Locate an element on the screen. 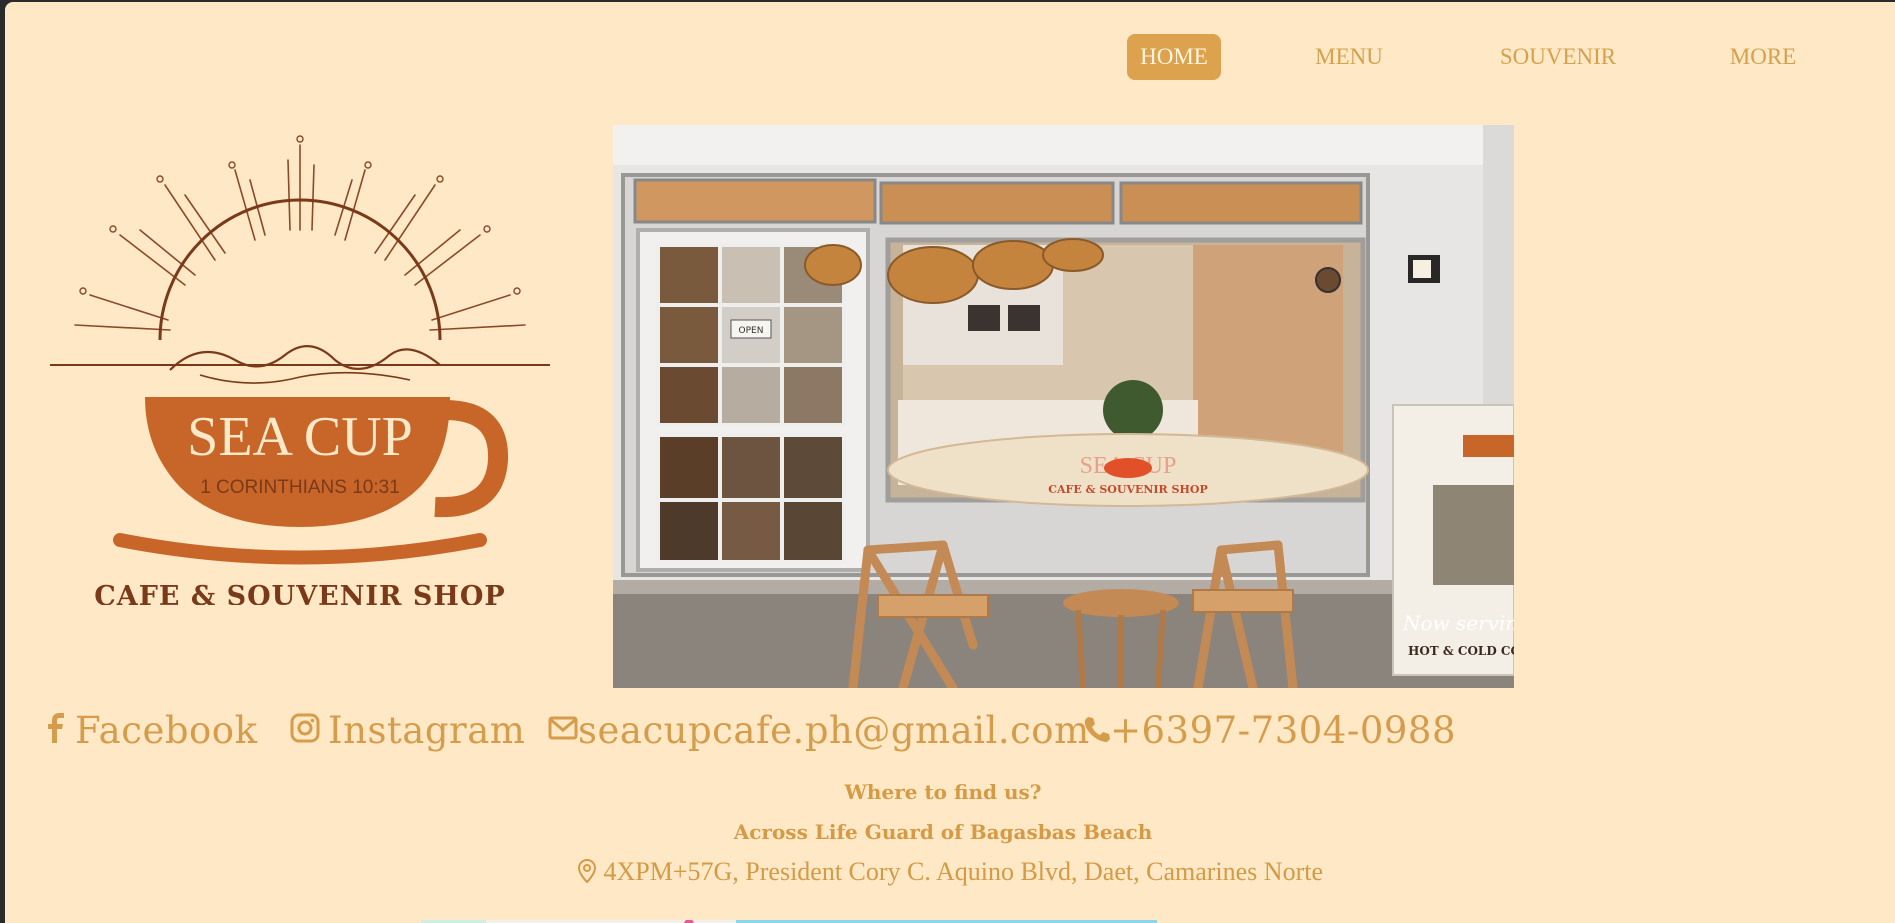 The image size is (1895, 923). instagram-icon is located at coordinates (309, 730).